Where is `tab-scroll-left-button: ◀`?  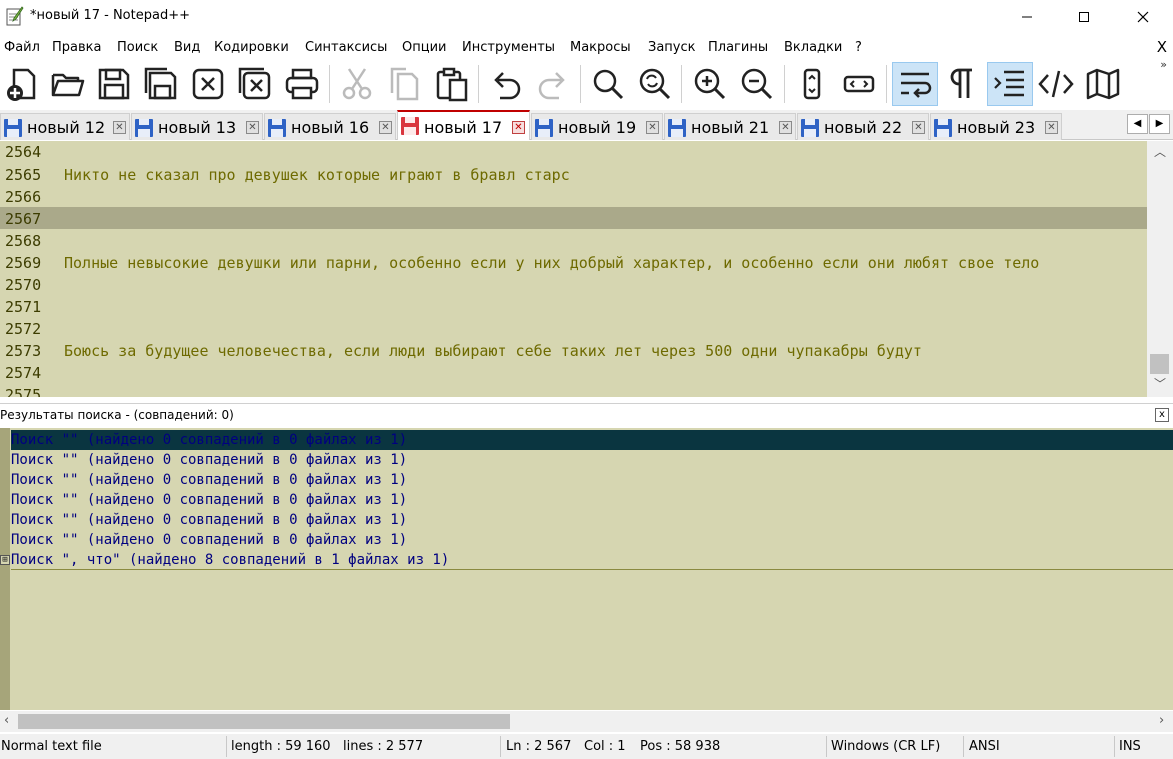 tab-scroll-left-button: ◀ is located at coordinates (1137, 124).